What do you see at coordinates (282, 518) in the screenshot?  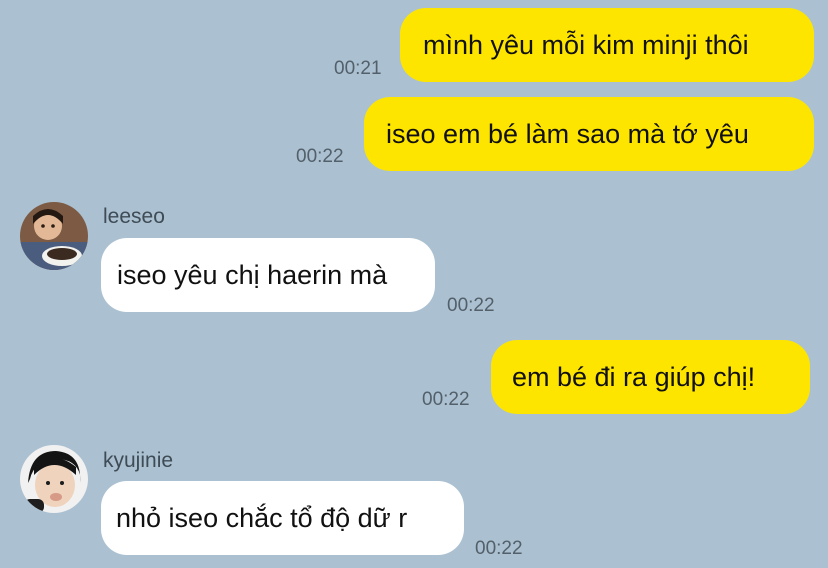 I see `received-message-bubble: nhỏ iseo chắc tổ độ dữ r` at bounding box center [282, 518].